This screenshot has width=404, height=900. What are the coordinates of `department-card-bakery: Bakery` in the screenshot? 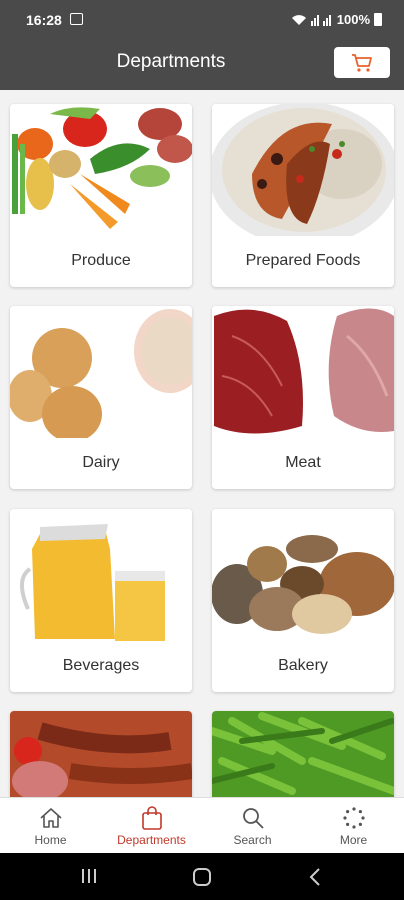 It's located at (303, 600).